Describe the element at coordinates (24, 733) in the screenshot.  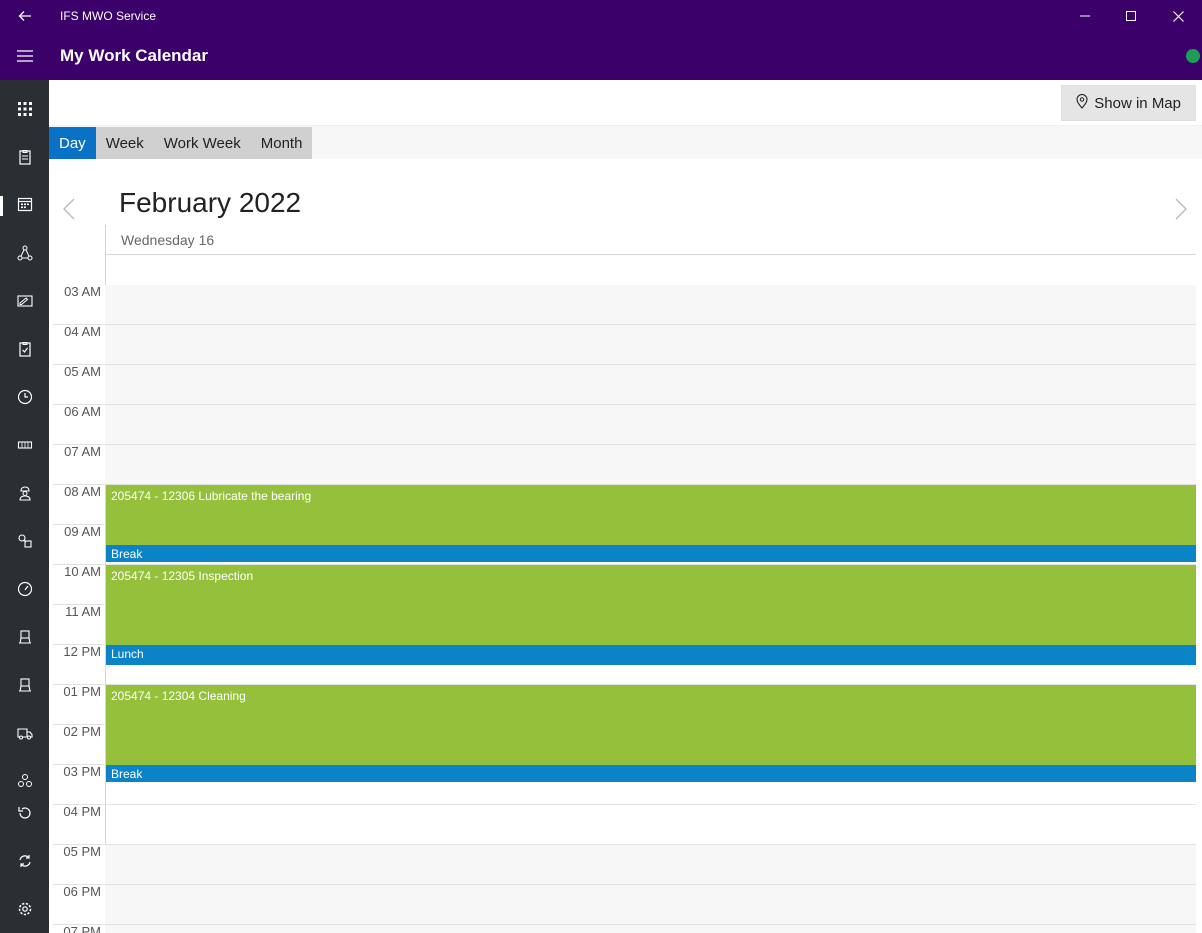
I see `truck-icon` at that location.